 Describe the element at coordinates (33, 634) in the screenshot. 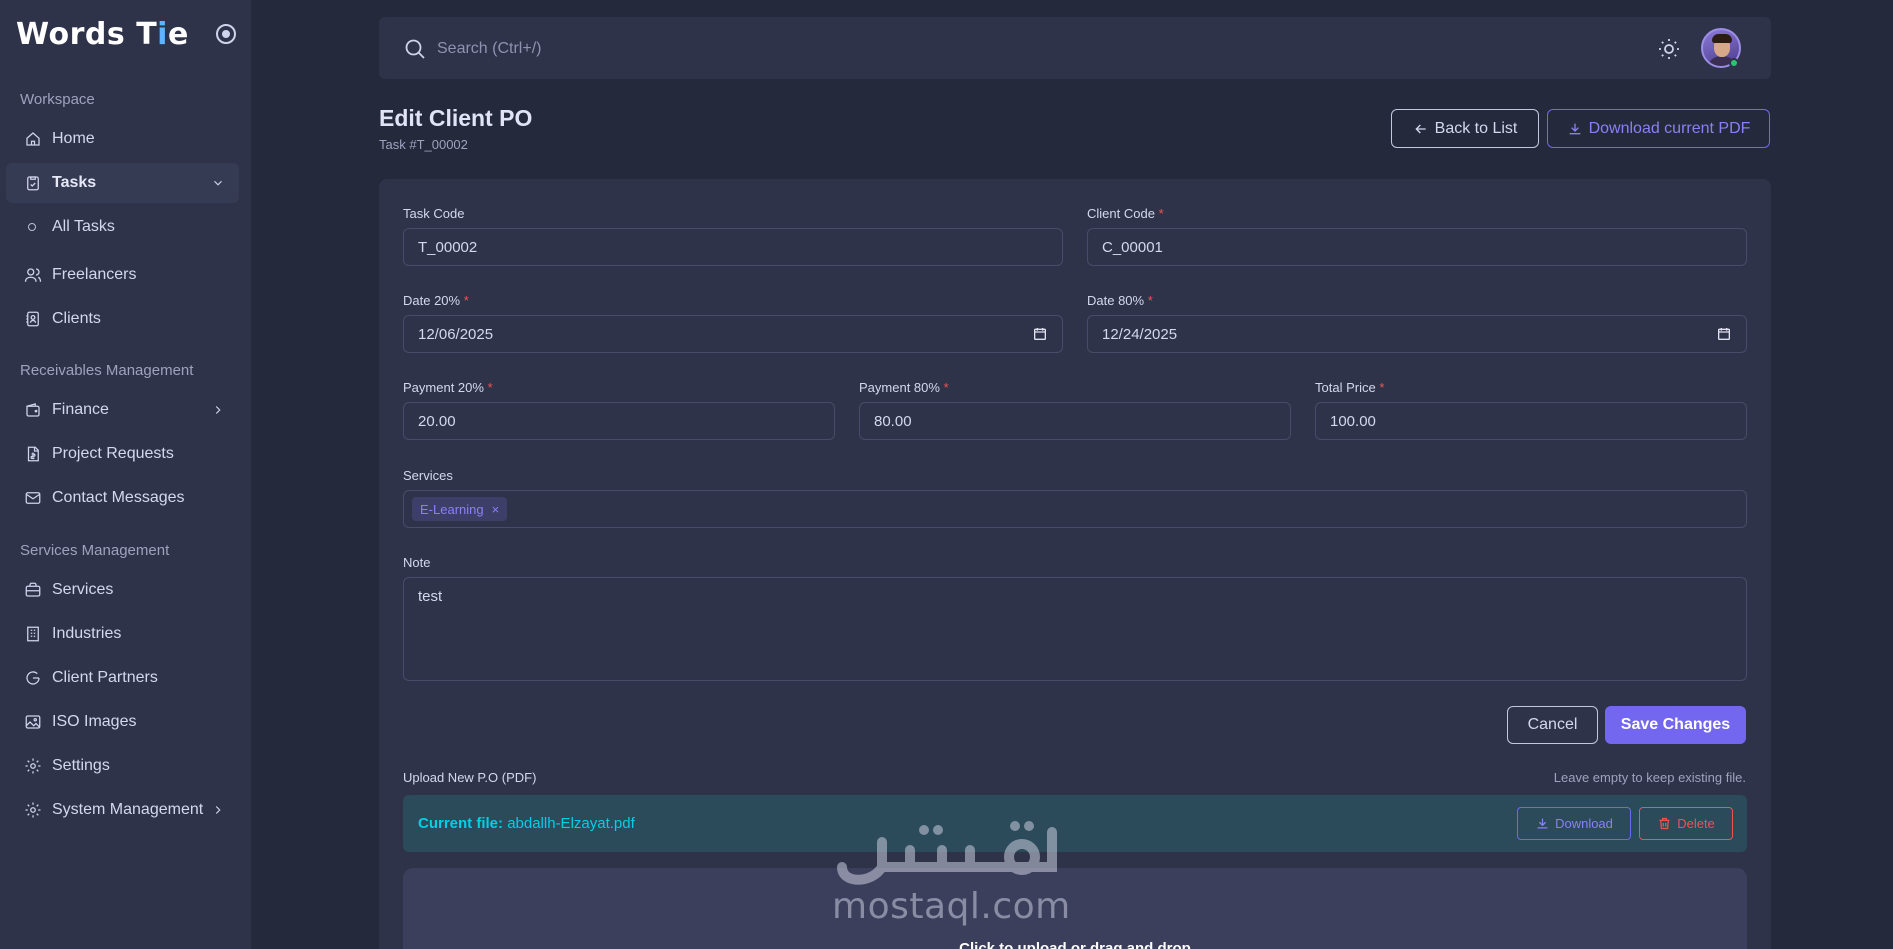

I see `building-icon` at that location.